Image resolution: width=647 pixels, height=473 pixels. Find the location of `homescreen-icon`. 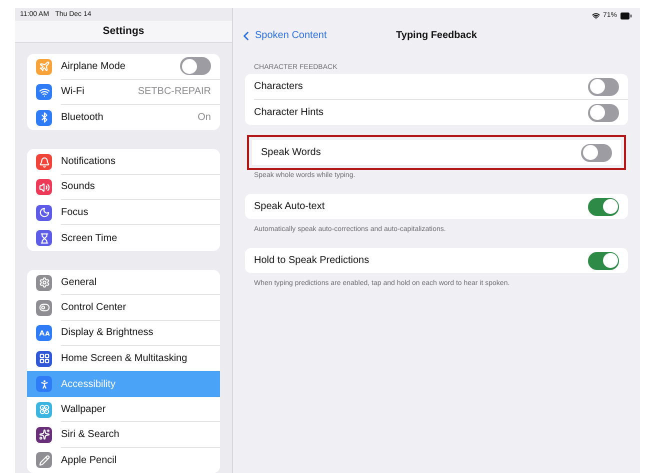

homescreen-icon is located at coordinates (44, 358).